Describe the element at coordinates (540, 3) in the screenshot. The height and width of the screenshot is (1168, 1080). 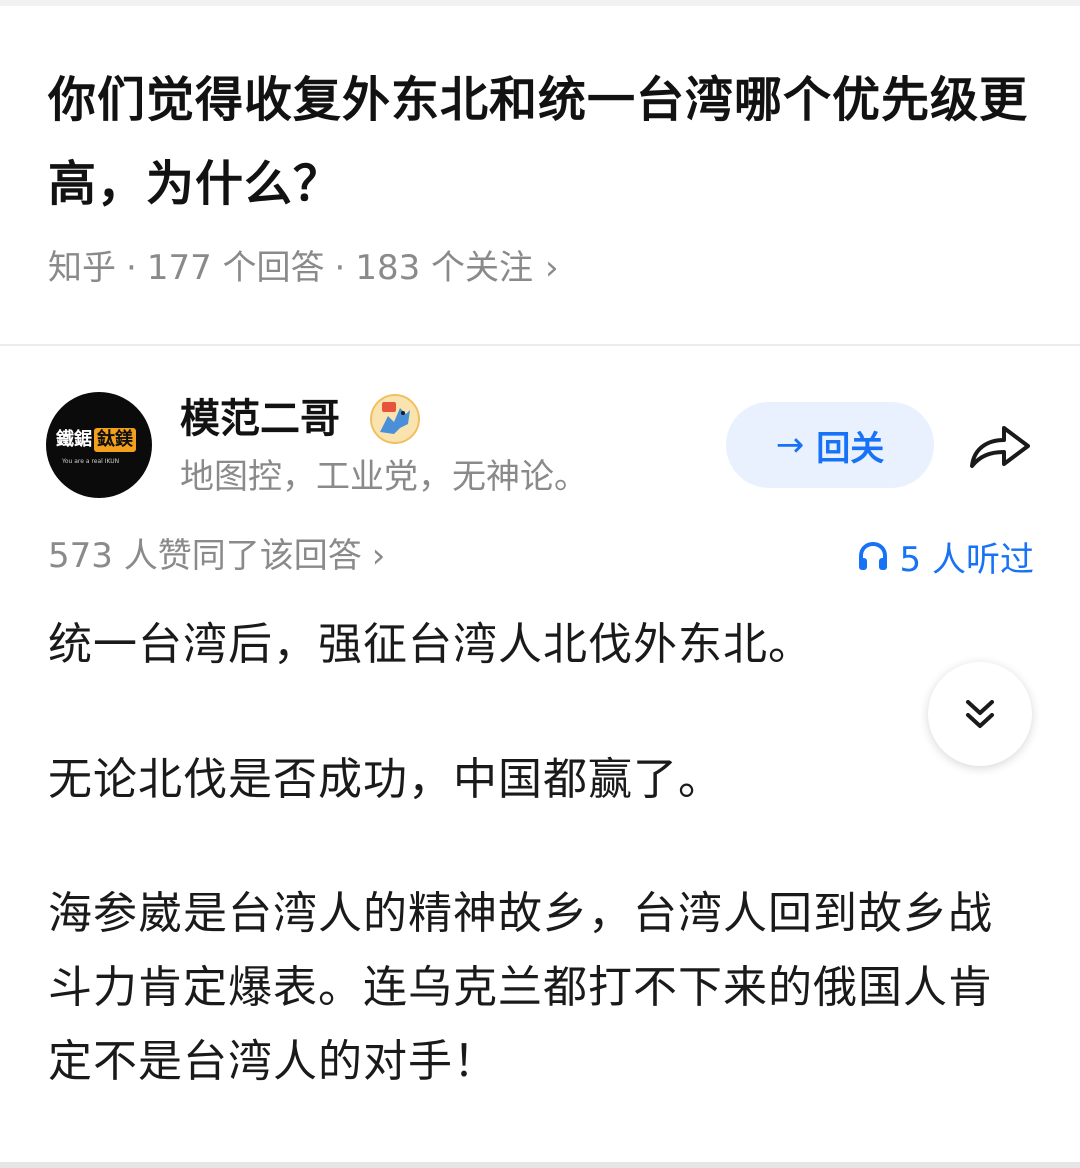
I see `status-strip` at that location.